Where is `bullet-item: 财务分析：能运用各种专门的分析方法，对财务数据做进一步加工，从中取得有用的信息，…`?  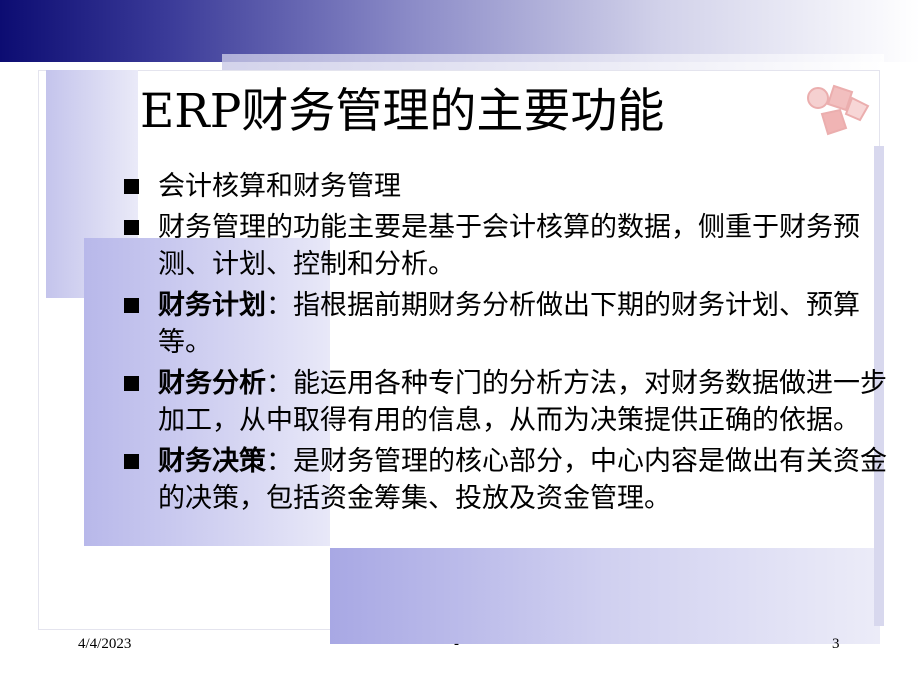 bullet-item: 财务分析：能运用各种专门的分析方法，对财务数据做进一步加工，从中取得有用的信息，… is located at coordinates (505, 402).